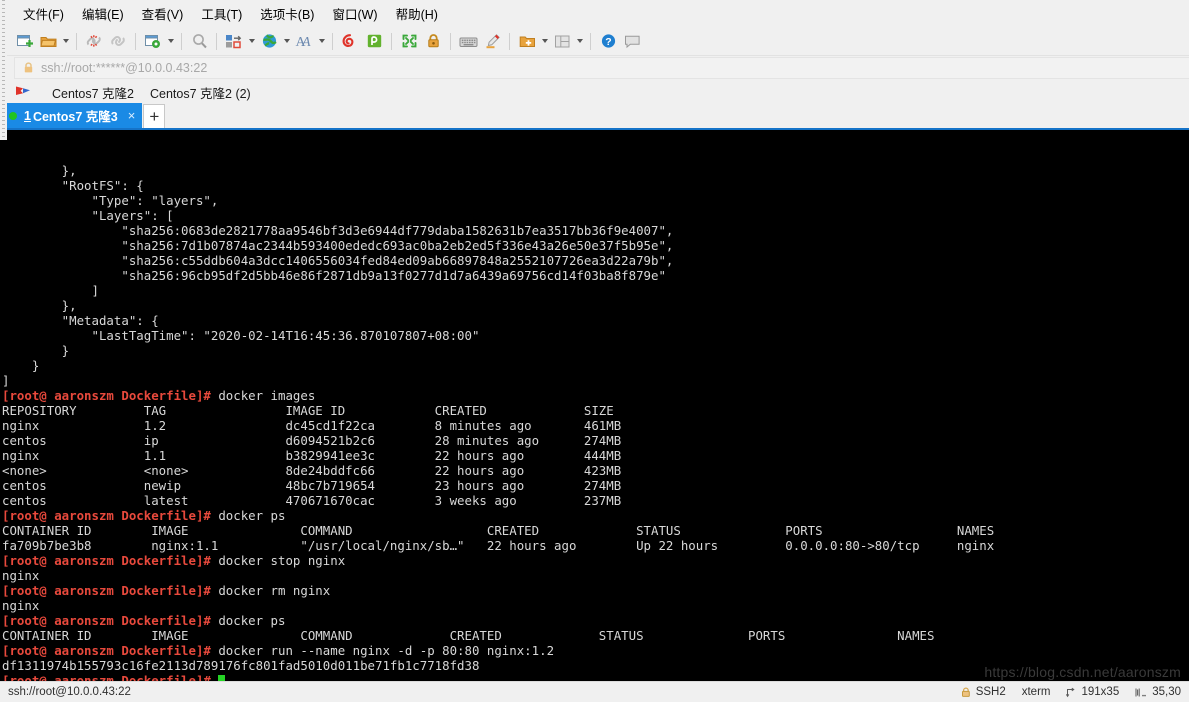  Describe the element at coordinates (1158, 692) in the screenshot. I see `status-cursor-cell: 35,30` at that location.